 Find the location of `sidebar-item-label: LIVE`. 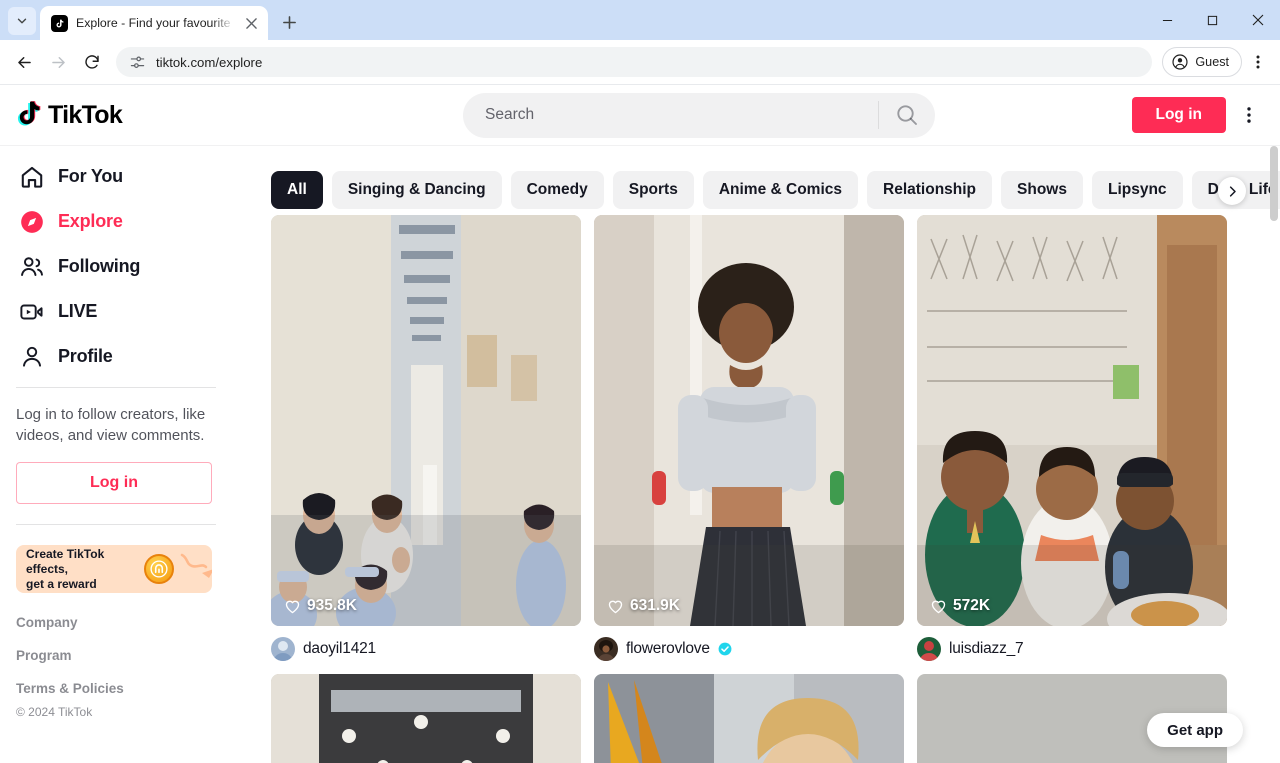

sidebar-item-label: LIVE is located at coordinates (78, 311).